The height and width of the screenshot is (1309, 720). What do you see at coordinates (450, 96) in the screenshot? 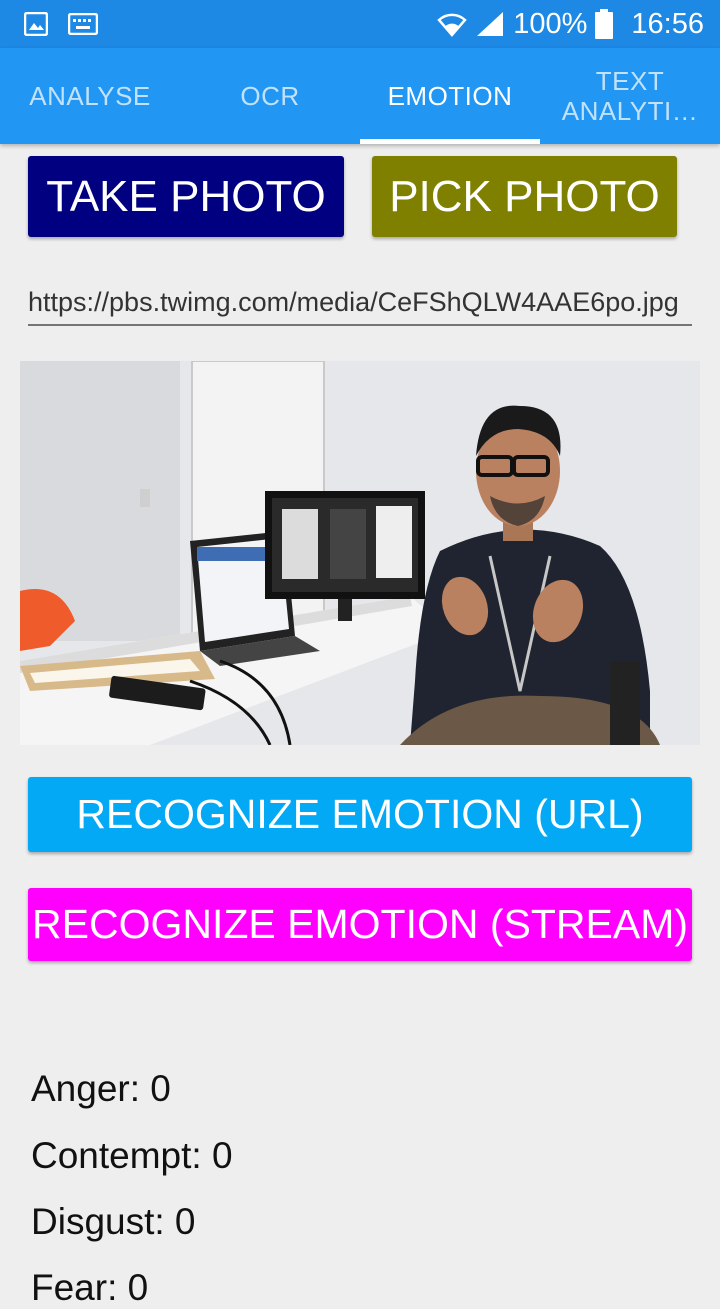
I see `tab-emotion: EMOTION` at bounding box center [450, 96].